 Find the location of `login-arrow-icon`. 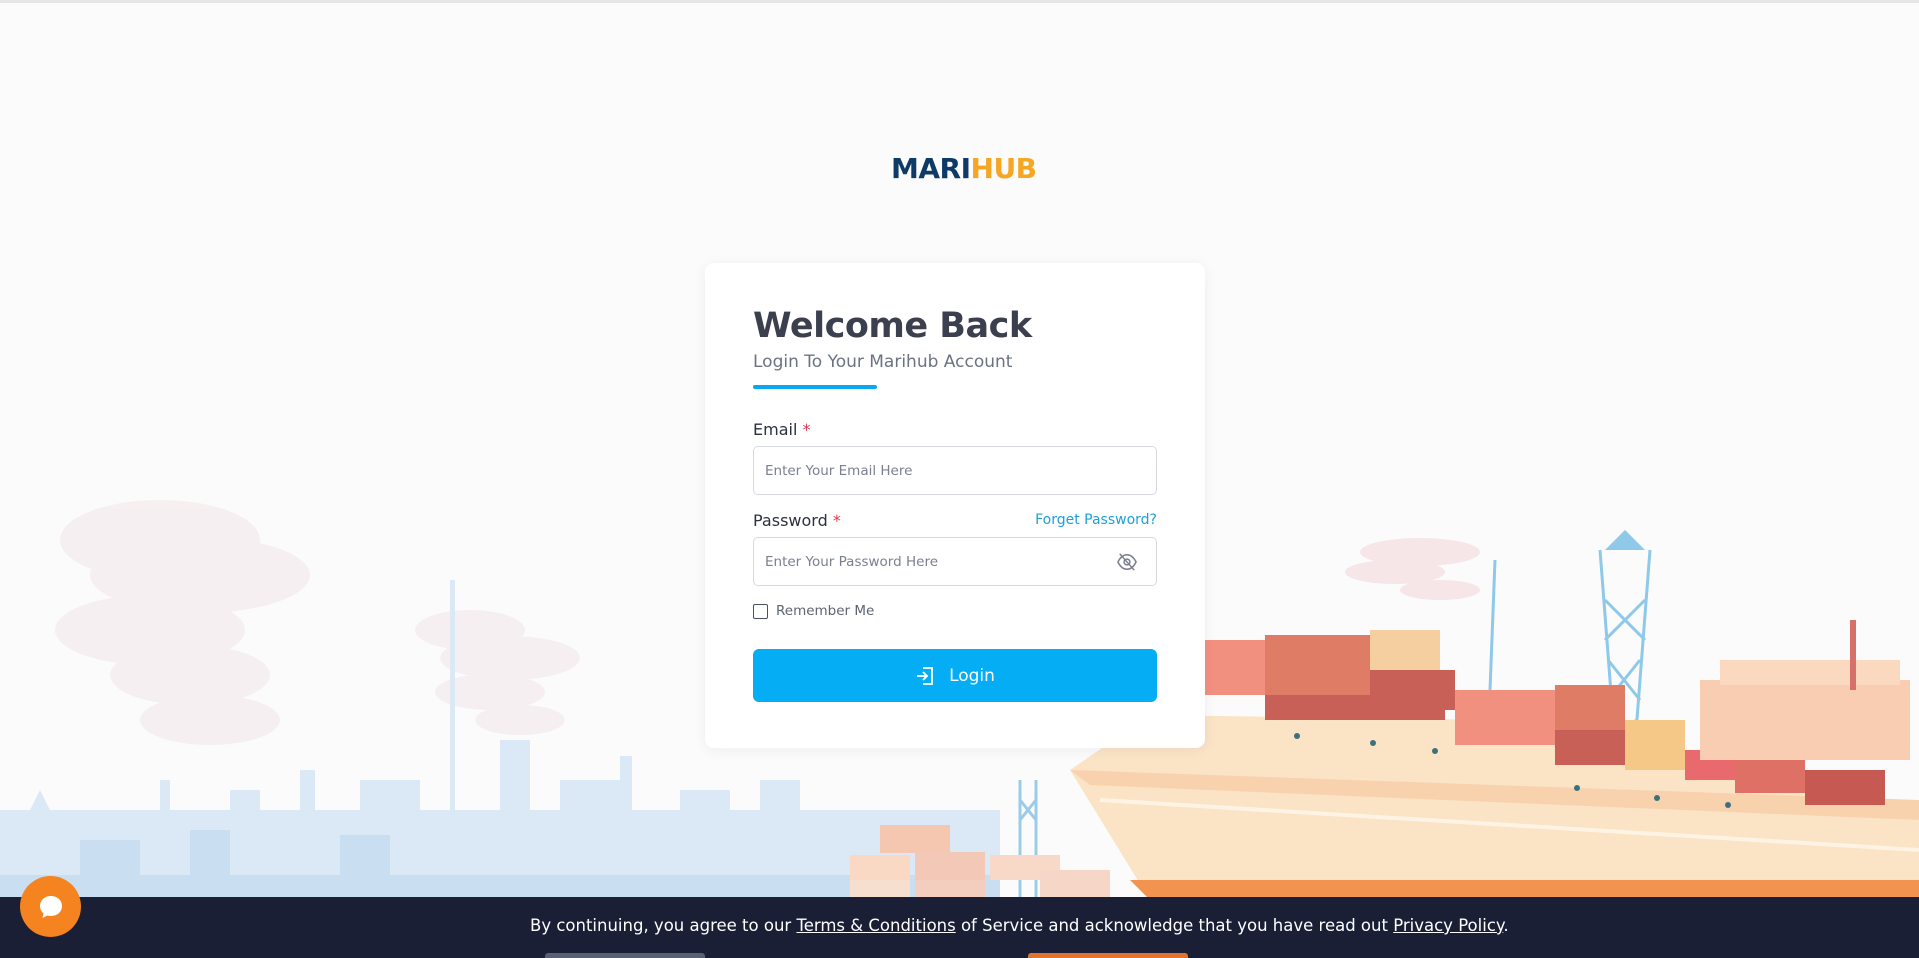

login-arrow-icon is located at coordinates (925, 675).